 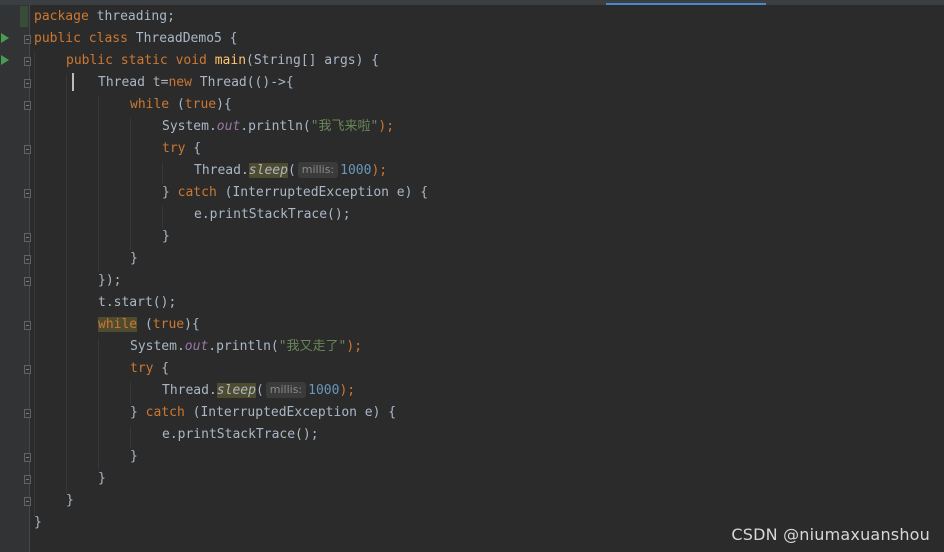 What do you see at coordinates (472, 2) in the screenshot?
I see `editor-tab-bar` at bounding box center [472, 2].